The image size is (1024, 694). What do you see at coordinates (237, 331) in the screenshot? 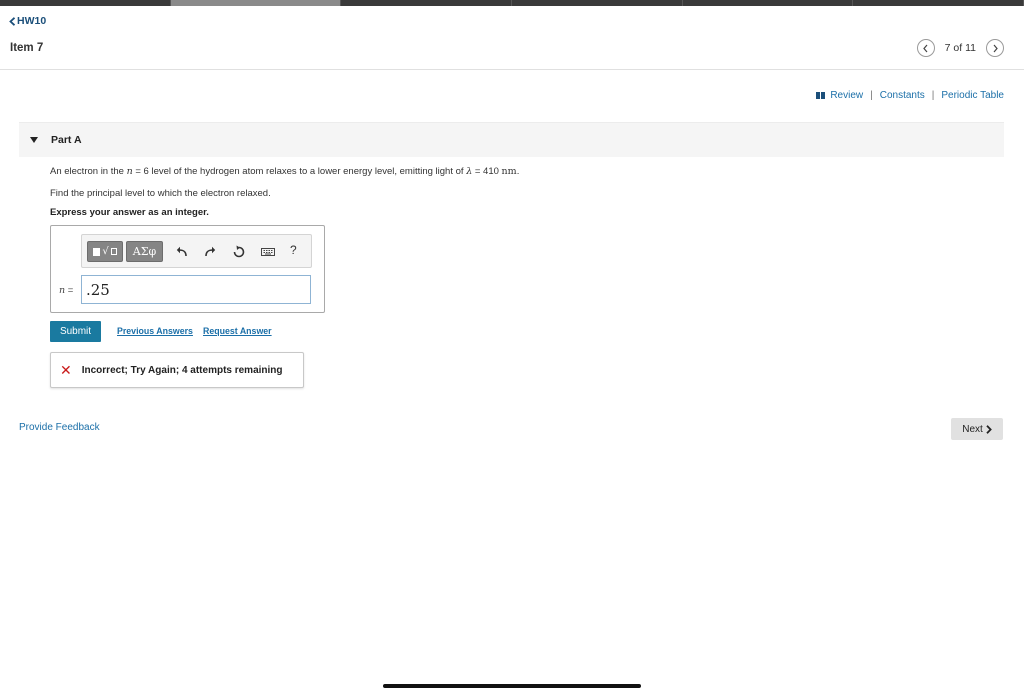
I see `request-answer-link: Request Answer` at bounding box center [237, 331].